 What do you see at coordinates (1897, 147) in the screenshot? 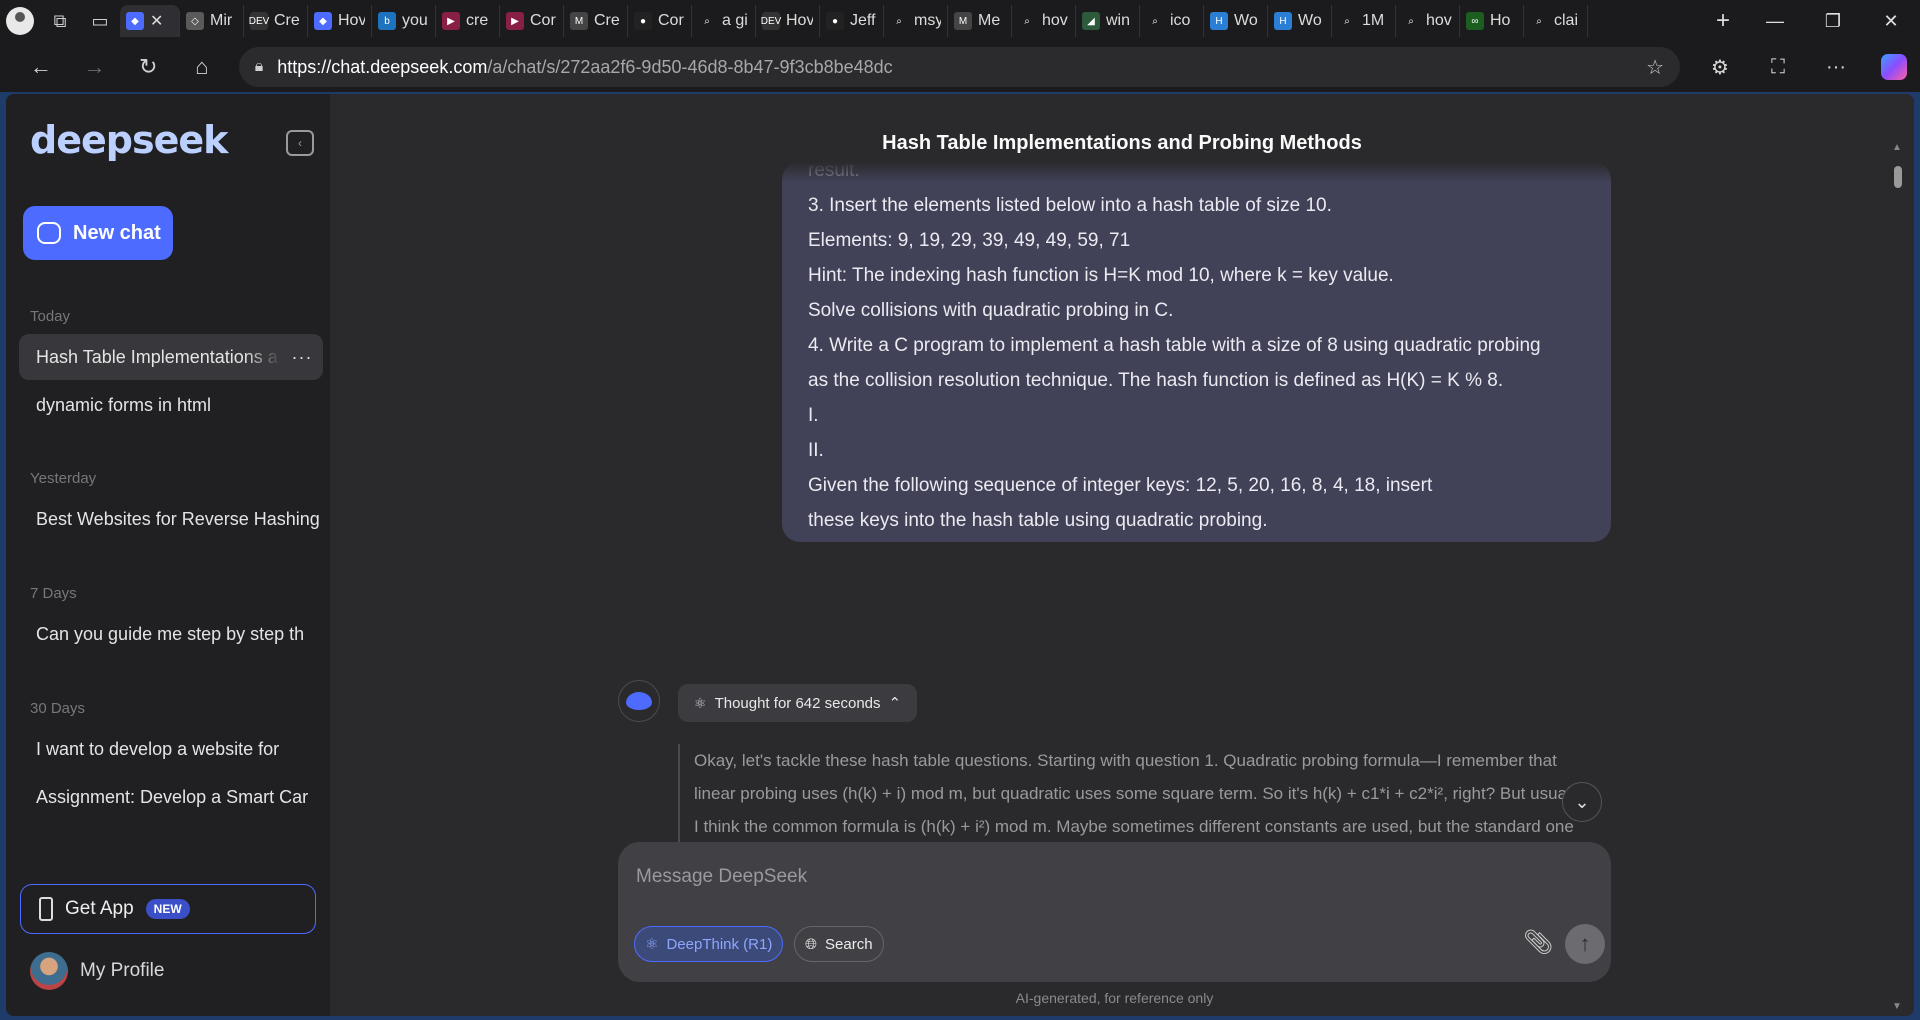
I see `scroll-up-icon: ▲` at bounding box center [1897, 147].